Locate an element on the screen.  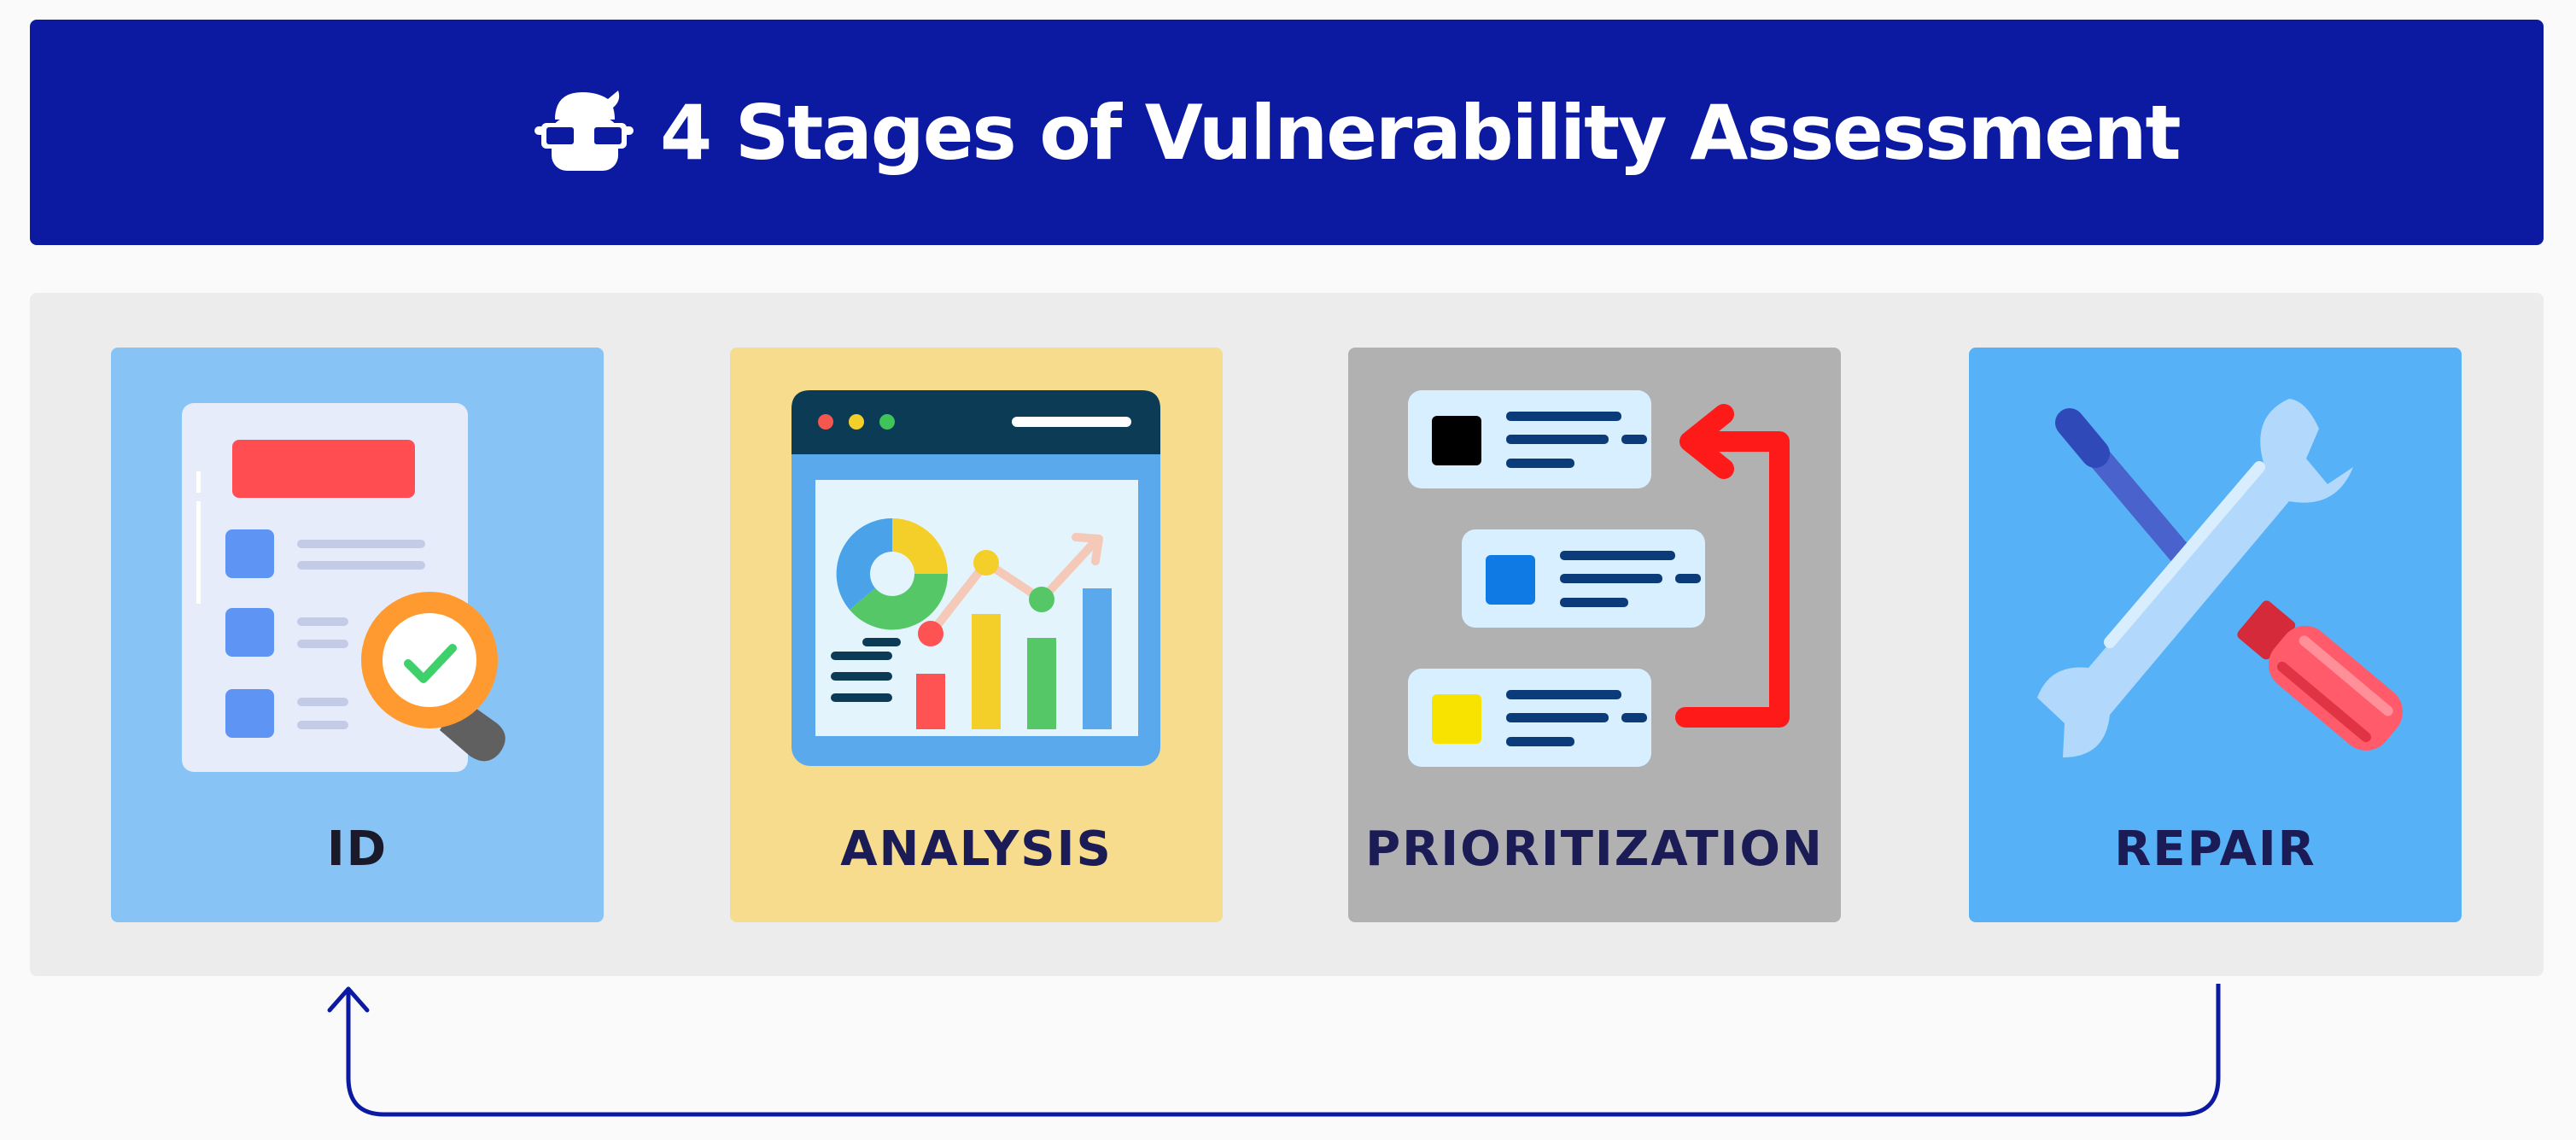
stage-label-analysis: ANALYSIS is located at coordinates (977, 849).